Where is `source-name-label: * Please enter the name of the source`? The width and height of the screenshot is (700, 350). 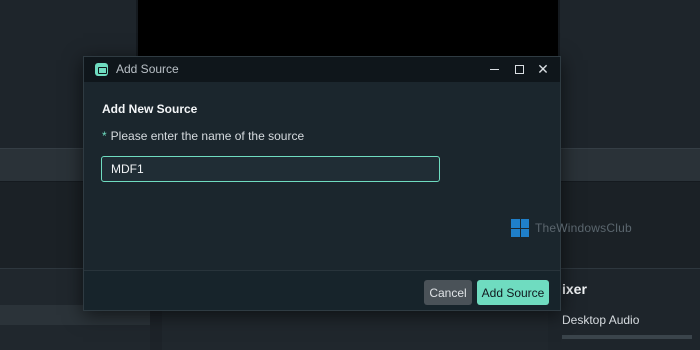 source-name-label: * Please enter the name of the source is located at coordinates (203, 136).